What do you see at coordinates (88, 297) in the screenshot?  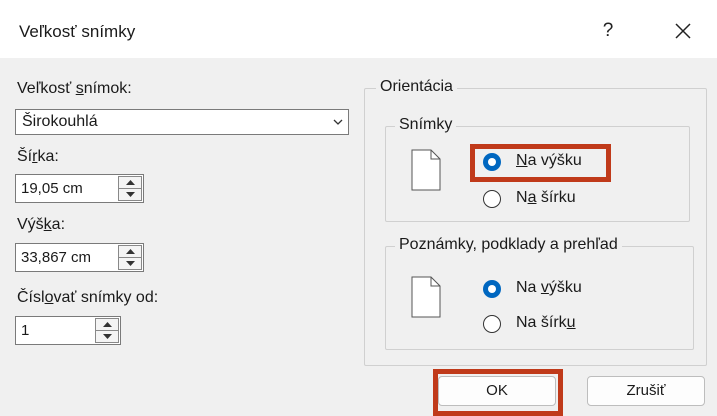 I see `number-slides-label: Číslovať snímky od:` at bounding box center [88, 297].